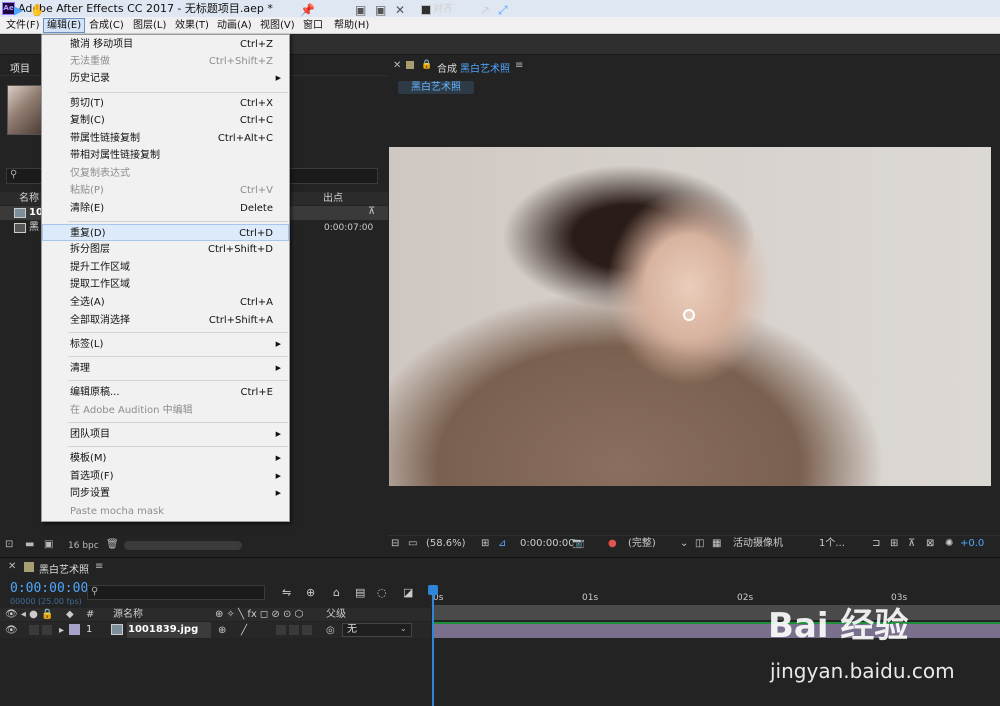  Describe the element at coordinates (433, 590) in the screenshot. I see `playhead-handle` at that location.